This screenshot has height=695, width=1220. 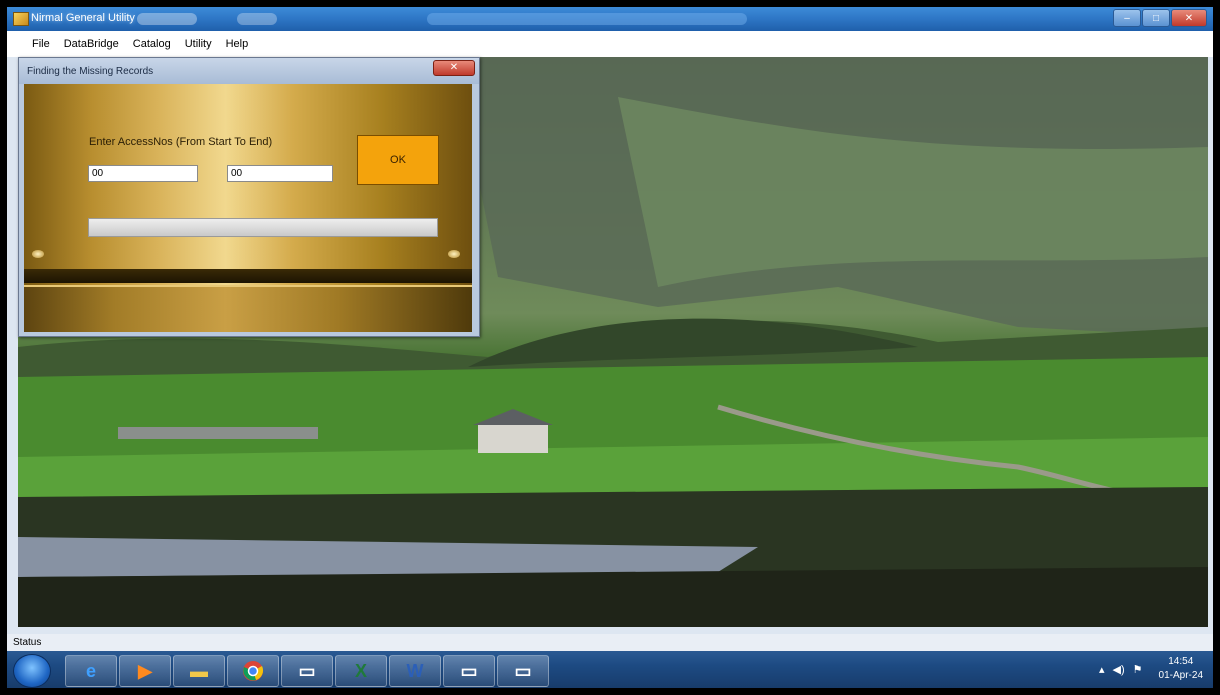 What do you see at coordinates (143, 173) in the screenshot?
I see `start-access-no-input` at bounding box center [143, 173].